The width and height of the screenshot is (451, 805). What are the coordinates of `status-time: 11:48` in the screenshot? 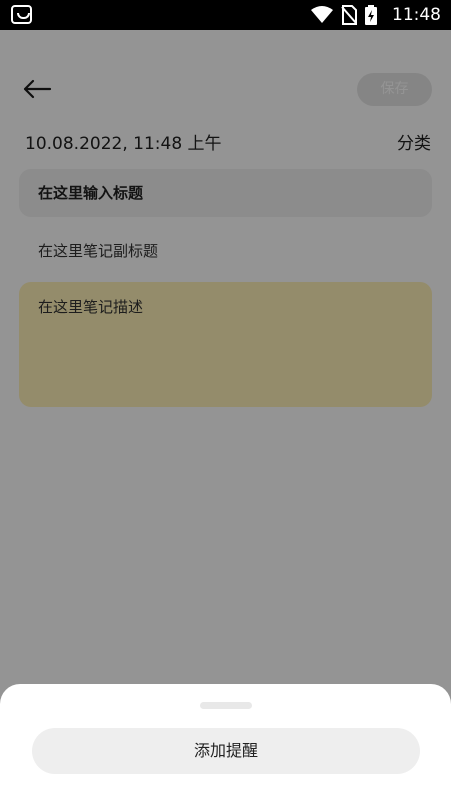 It's located at (416, 15).